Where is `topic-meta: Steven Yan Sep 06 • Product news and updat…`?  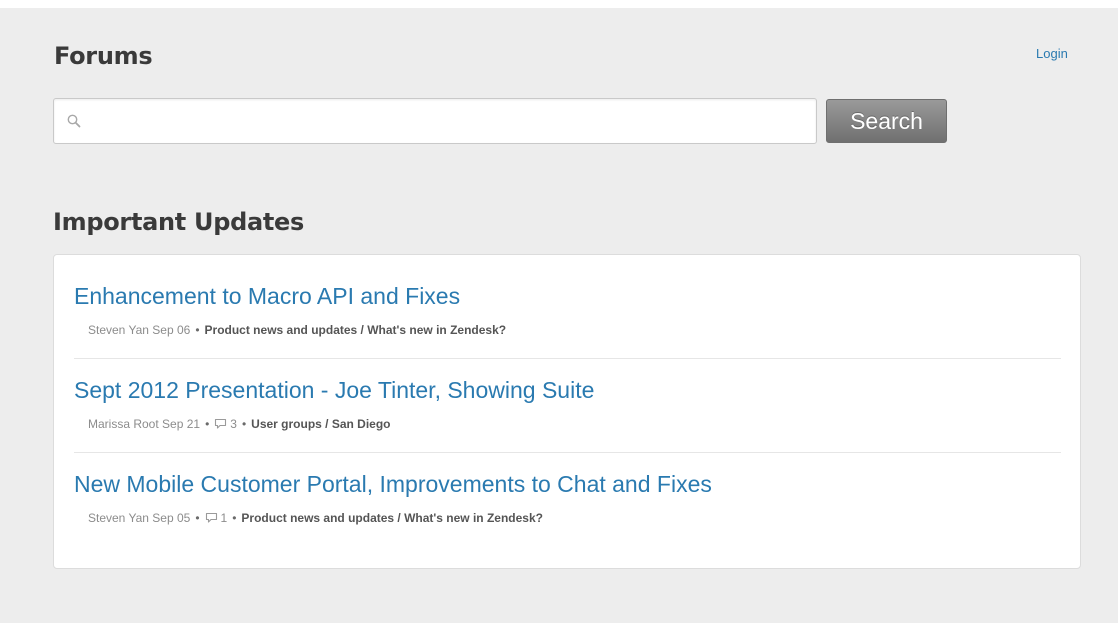
topic-meta: Steven Yan Sep 06 • Product news and updat… is located at coordinates (297, 330).